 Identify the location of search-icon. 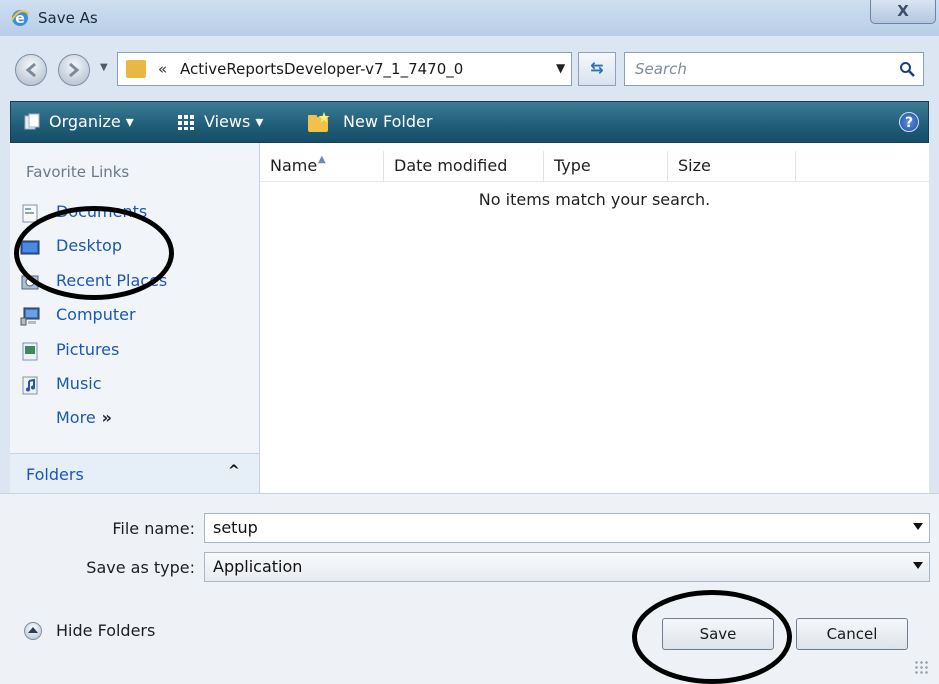
(907, 69).